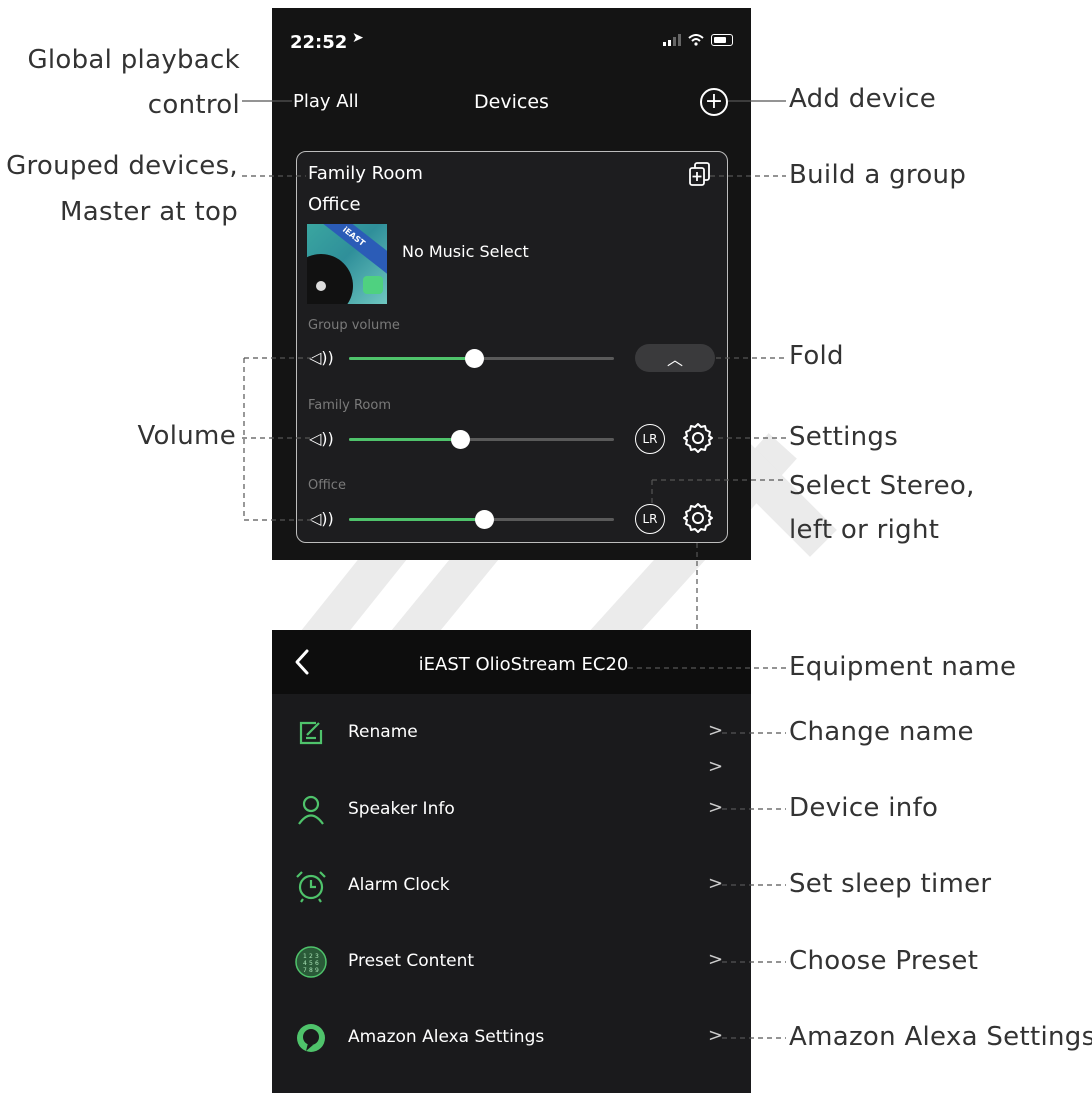  I want to click on annotation-equipment-name: Equipment name, so click(903, 667).